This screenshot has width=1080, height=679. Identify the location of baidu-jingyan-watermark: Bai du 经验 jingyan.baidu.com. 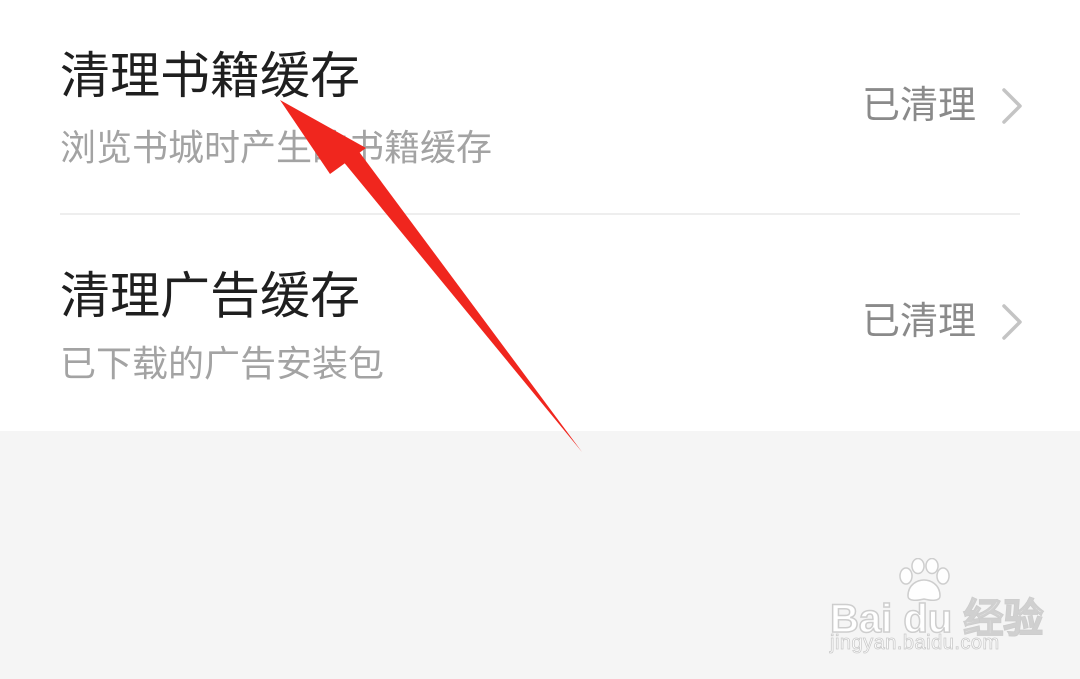
(935, 608).